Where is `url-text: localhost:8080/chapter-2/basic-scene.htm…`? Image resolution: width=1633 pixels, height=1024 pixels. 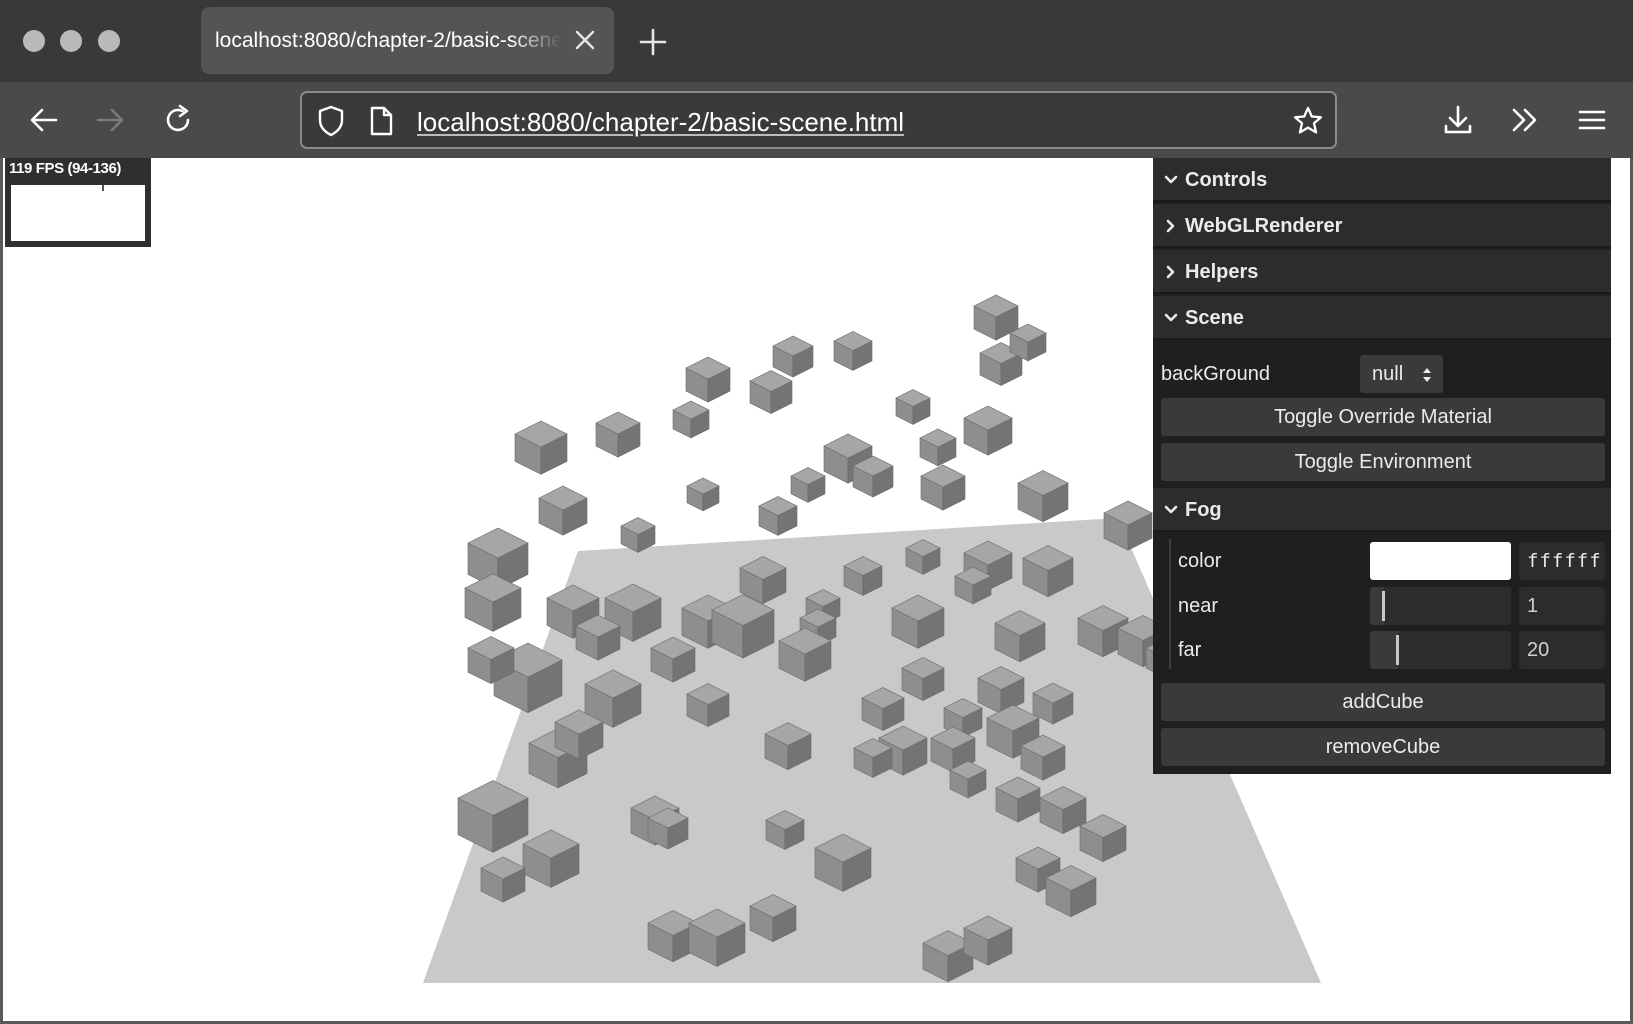
url-text: localhost:8080/chapter-2/basic-scene.htm… is located at coordinates (660, 122).